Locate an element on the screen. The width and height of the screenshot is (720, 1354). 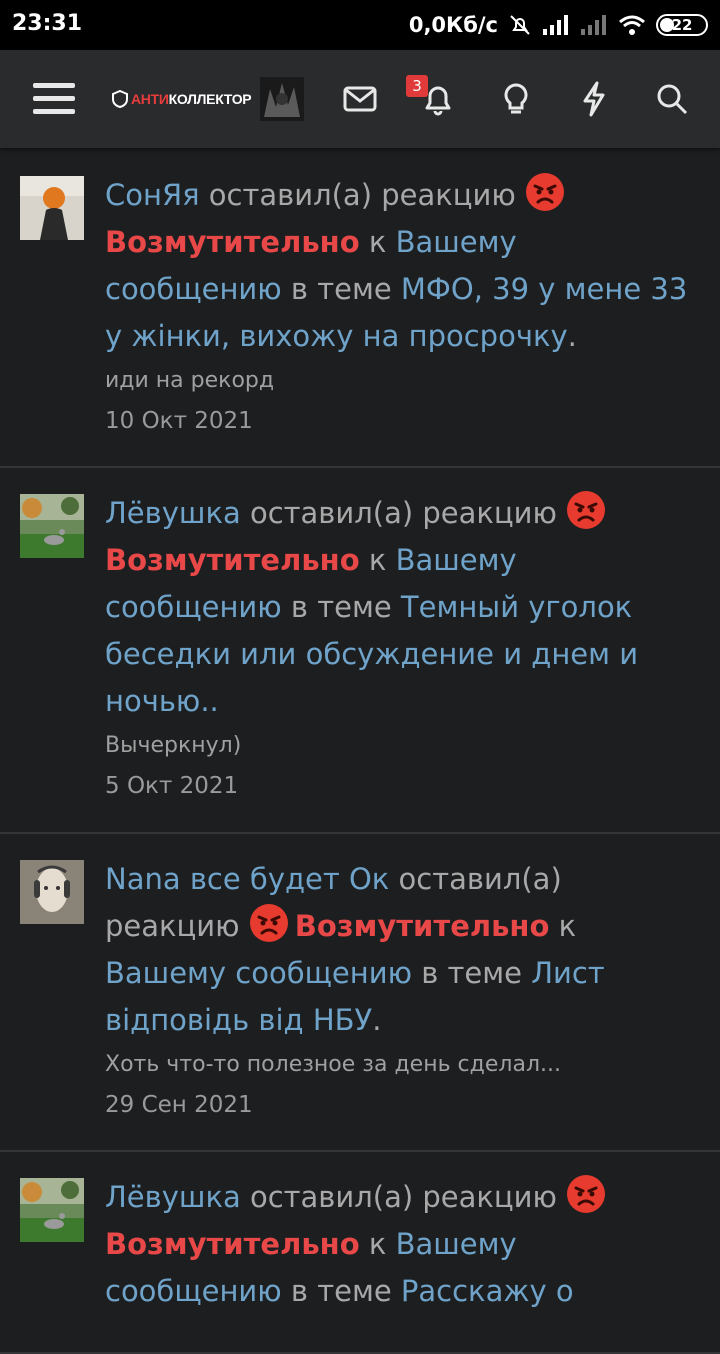
site-logo: АНТИ КОЛЛЕКТОР is located at coordinates (182, 99).